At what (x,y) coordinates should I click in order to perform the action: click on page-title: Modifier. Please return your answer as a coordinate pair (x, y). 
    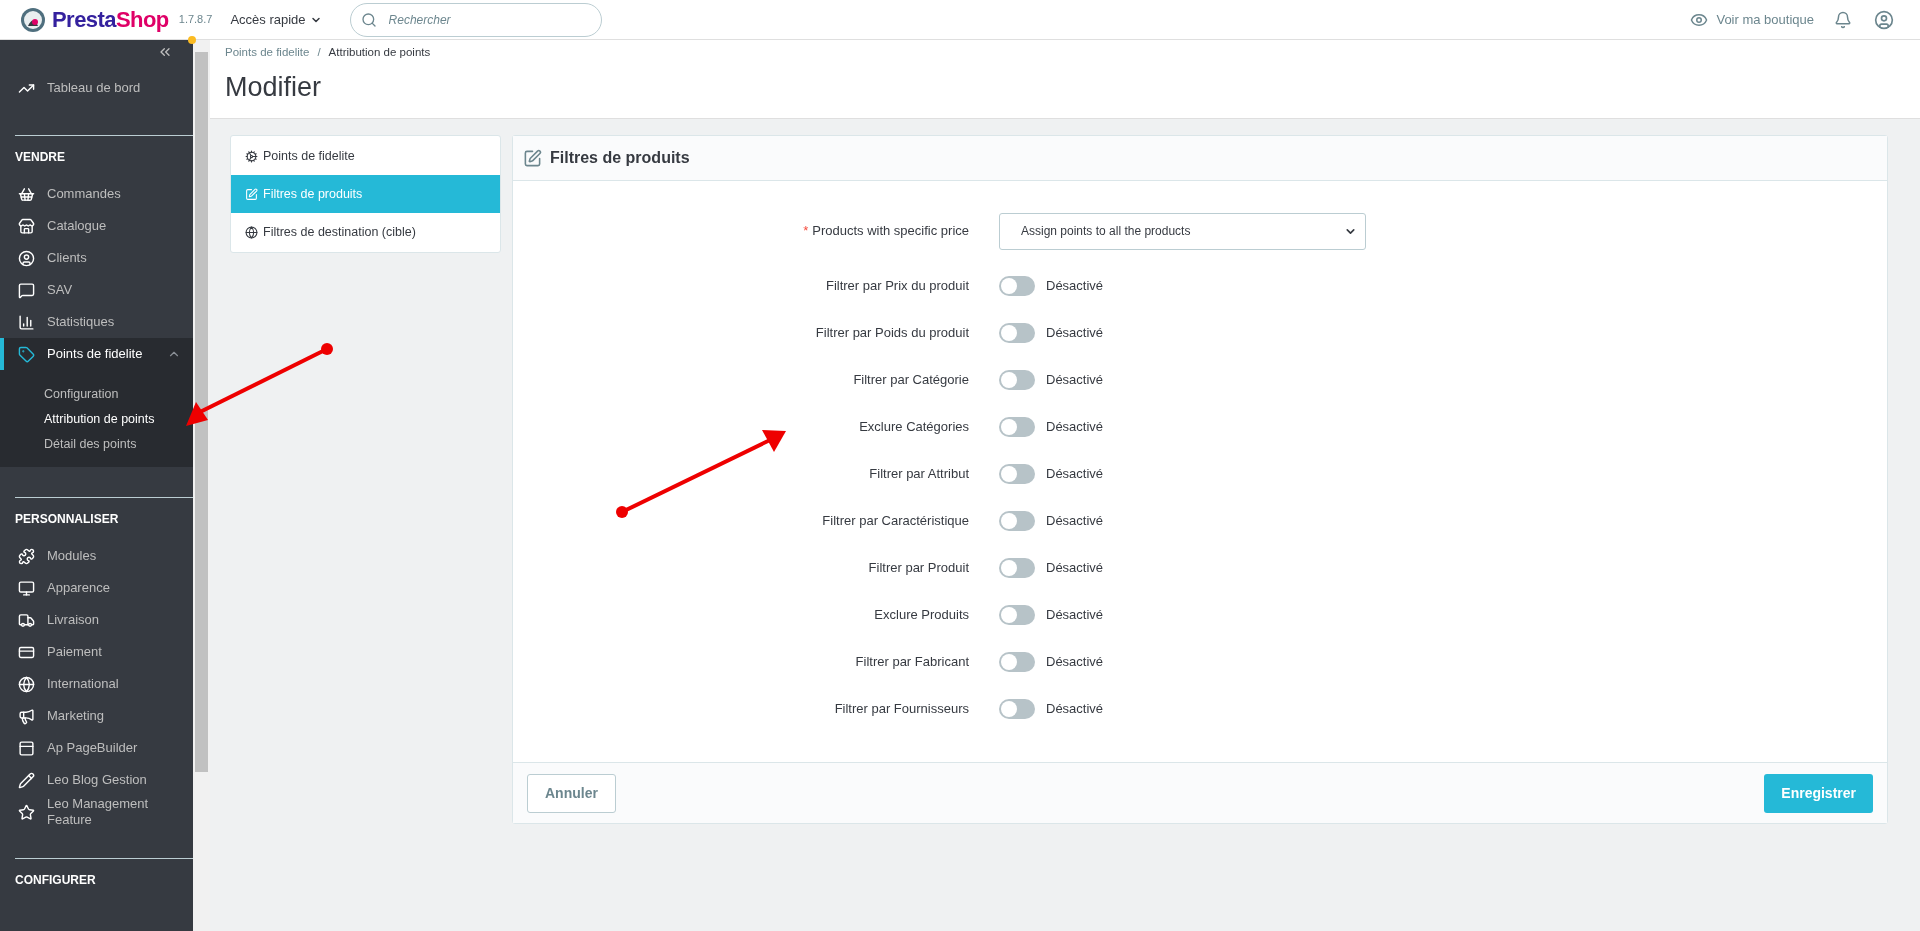
    Looking at the image, I should click on (274, 87).